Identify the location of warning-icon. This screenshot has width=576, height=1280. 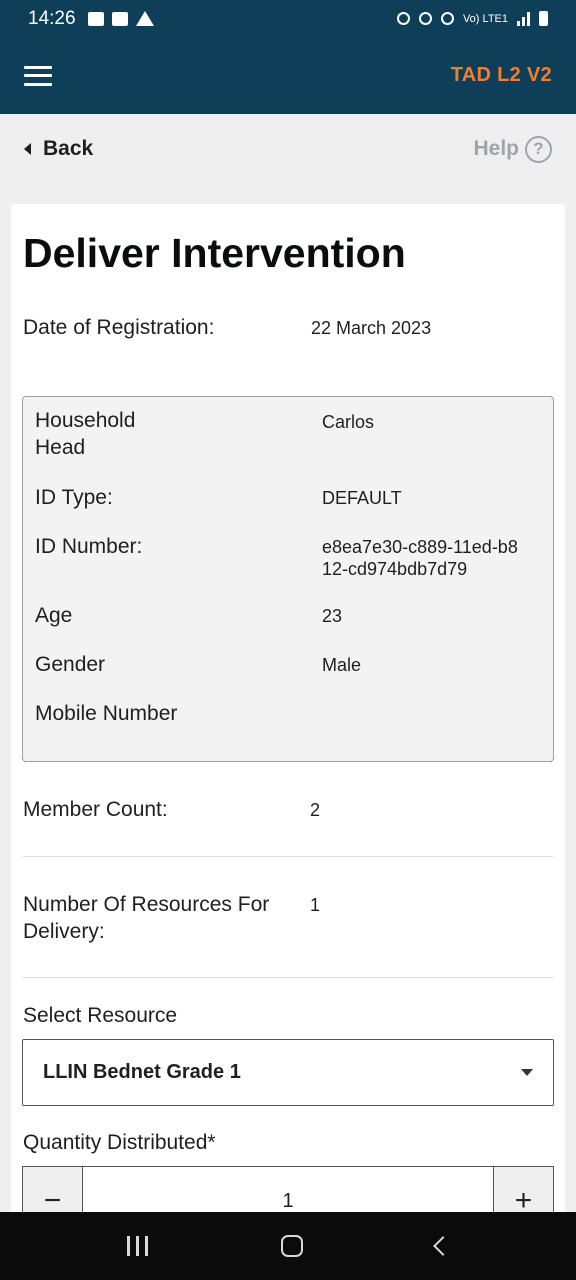
(144, 18).